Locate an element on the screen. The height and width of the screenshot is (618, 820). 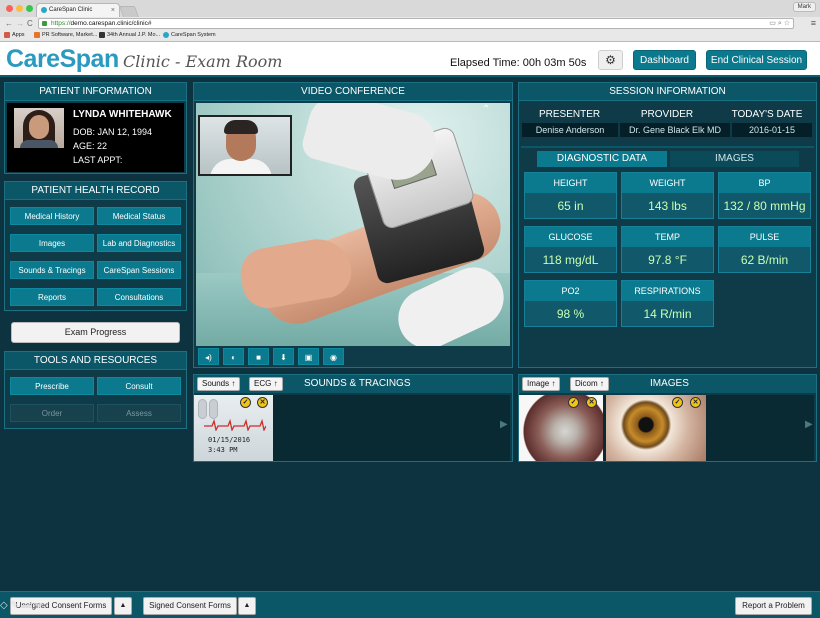
forward-icon: → is located at coordinates (20, 23).